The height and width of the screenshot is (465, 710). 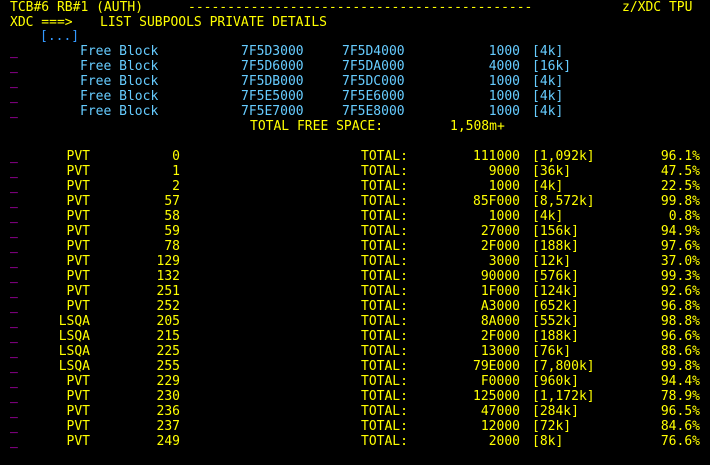 What do you see at coordinates (555, 231) in the screenshot?
I see `subpool-kb: [156k]` at bounding box center [555, 231].